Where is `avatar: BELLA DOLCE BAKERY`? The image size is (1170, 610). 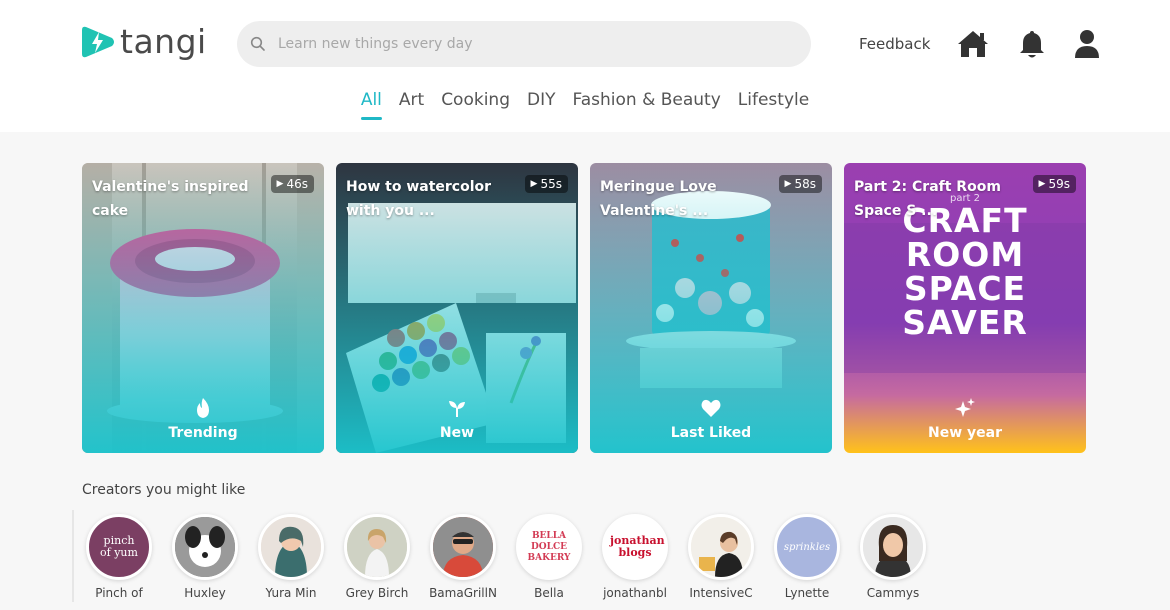
avatar: BELLA DOLCE BAKERY is located at coordinates (549, 547).